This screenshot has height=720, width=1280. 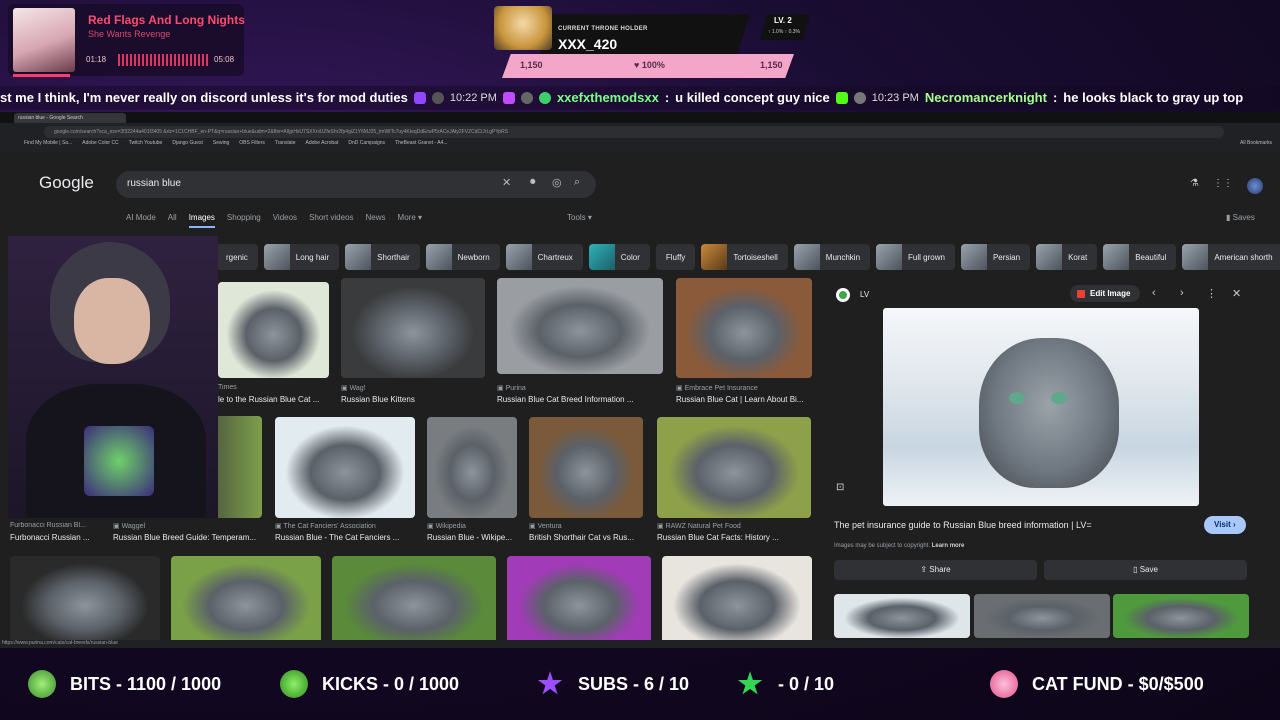 What do you see at coordinates (1140, 257) in the screenshot?
I see `chip: Beautiful` at bounding box center [1140, 257].